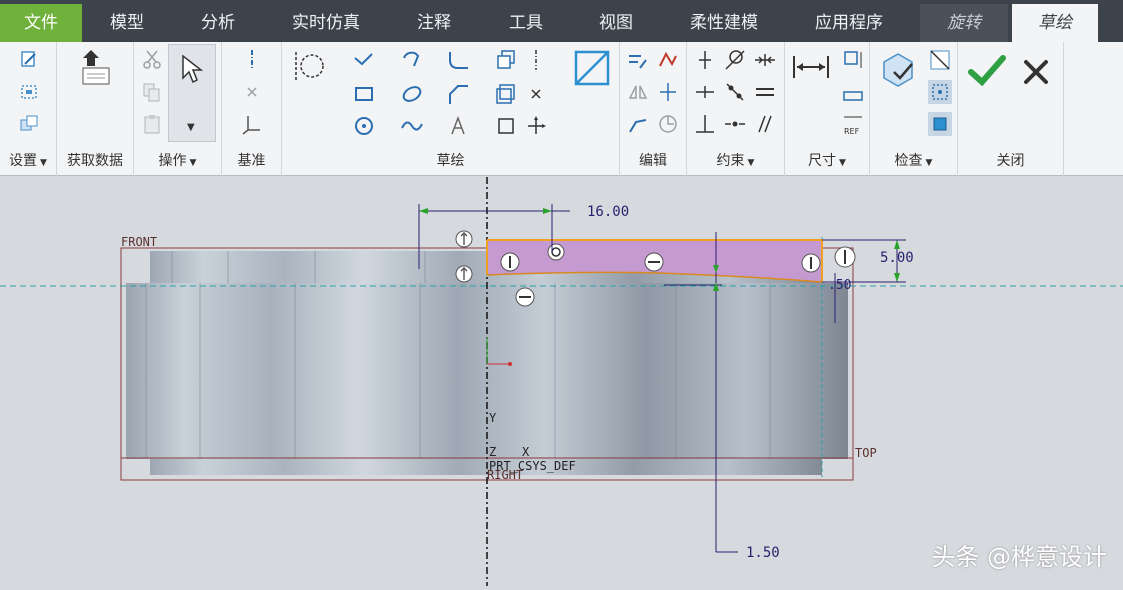  I want to click on group-label-edit: 编辑, so click(653, 161).